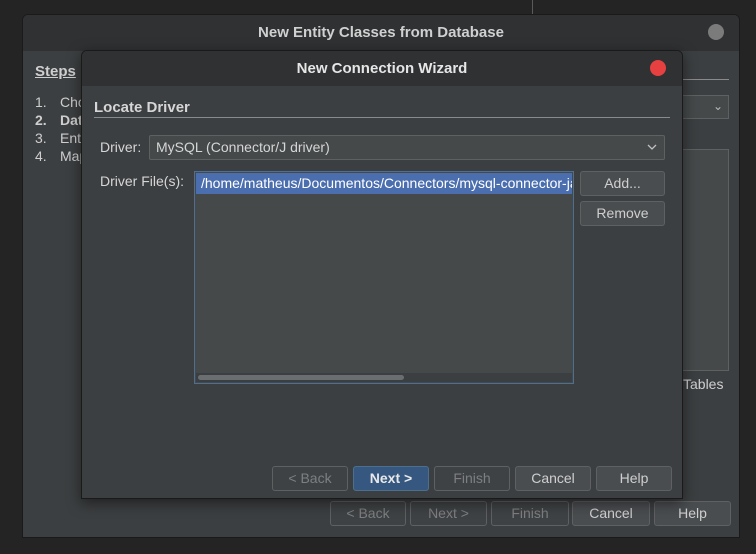  What do you see at coordinates (652, 147) in the screenshot?
I see `chevron-down-icon` at bounding box center [652, 147].